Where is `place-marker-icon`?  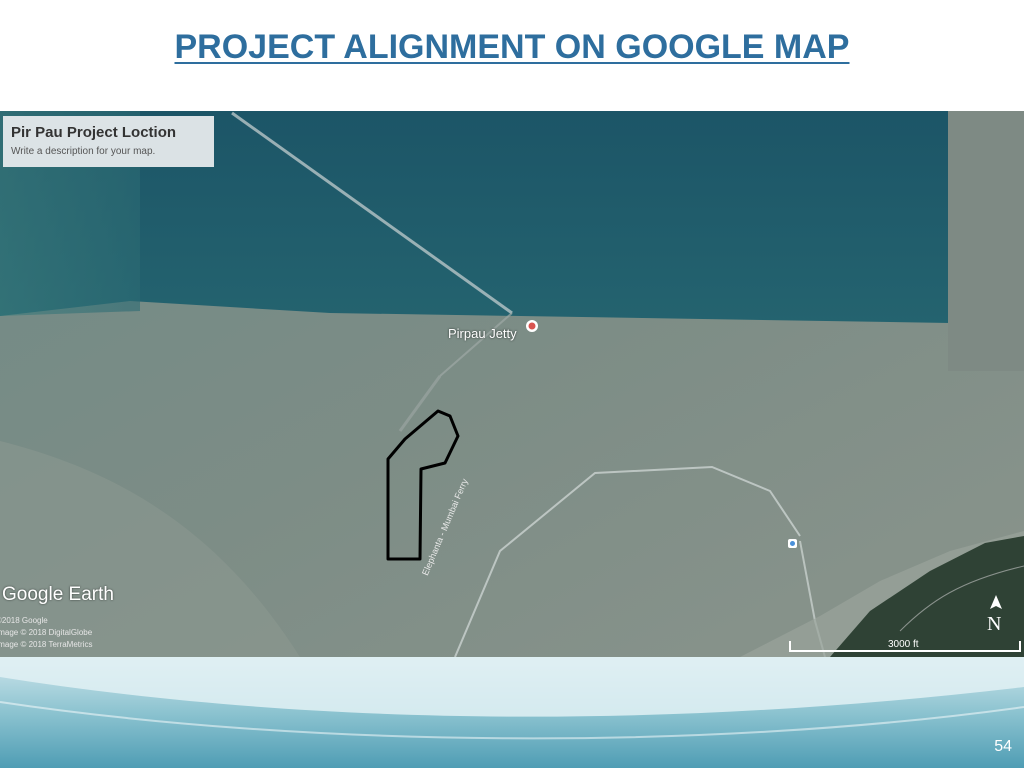
place-marker-icon is located at coordinates (792, 543).